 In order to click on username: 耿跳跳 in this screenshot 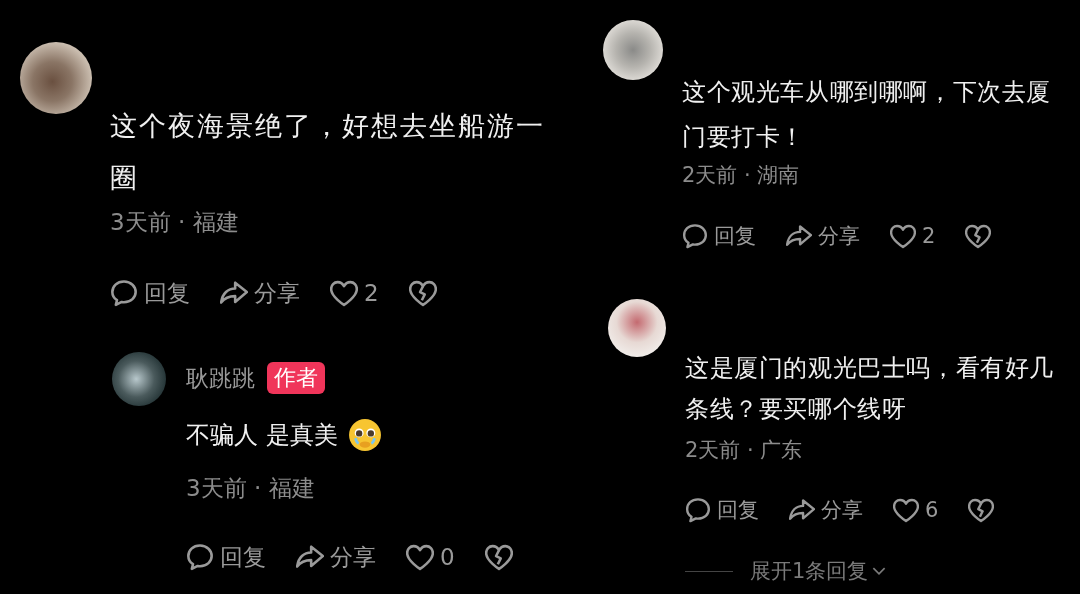, I will do `click(220, 378)`.